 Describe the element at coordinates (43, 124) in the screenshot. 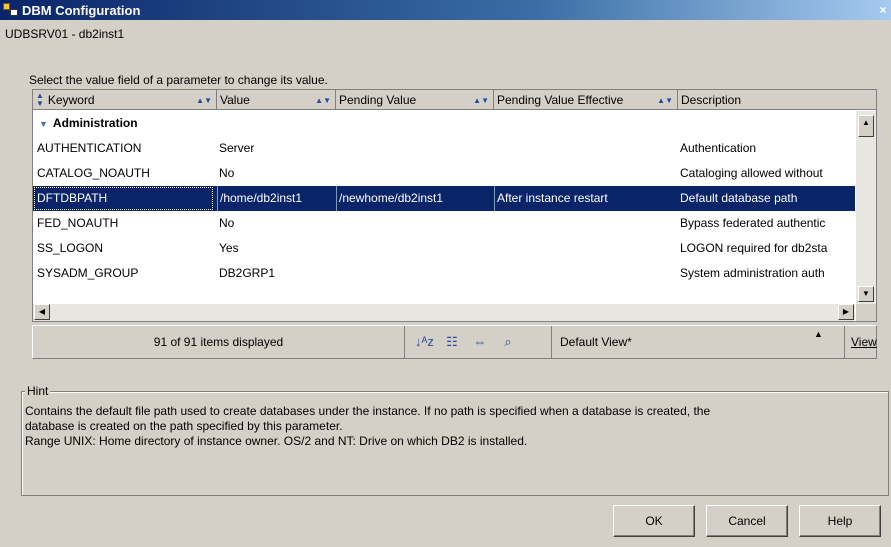

I see `collapse-triangle-icon: ▼` at that location.